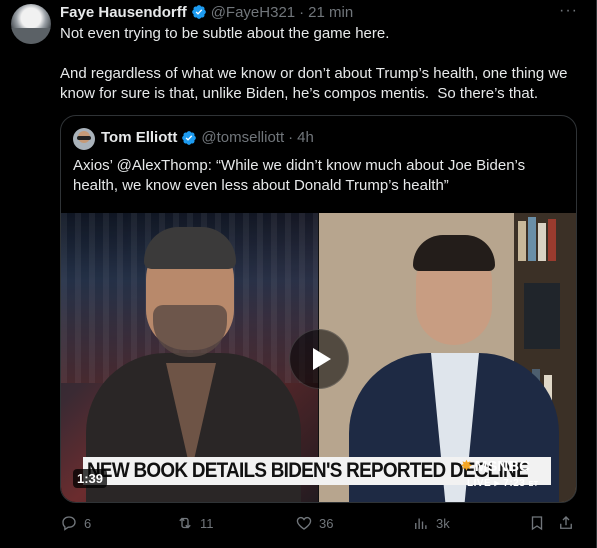 This screenshot has height=548, width=597. What do you see at coordinates (502, 466) in the screenshot?
I see `network-name: MSNBC` at bounding box center [502, 466].